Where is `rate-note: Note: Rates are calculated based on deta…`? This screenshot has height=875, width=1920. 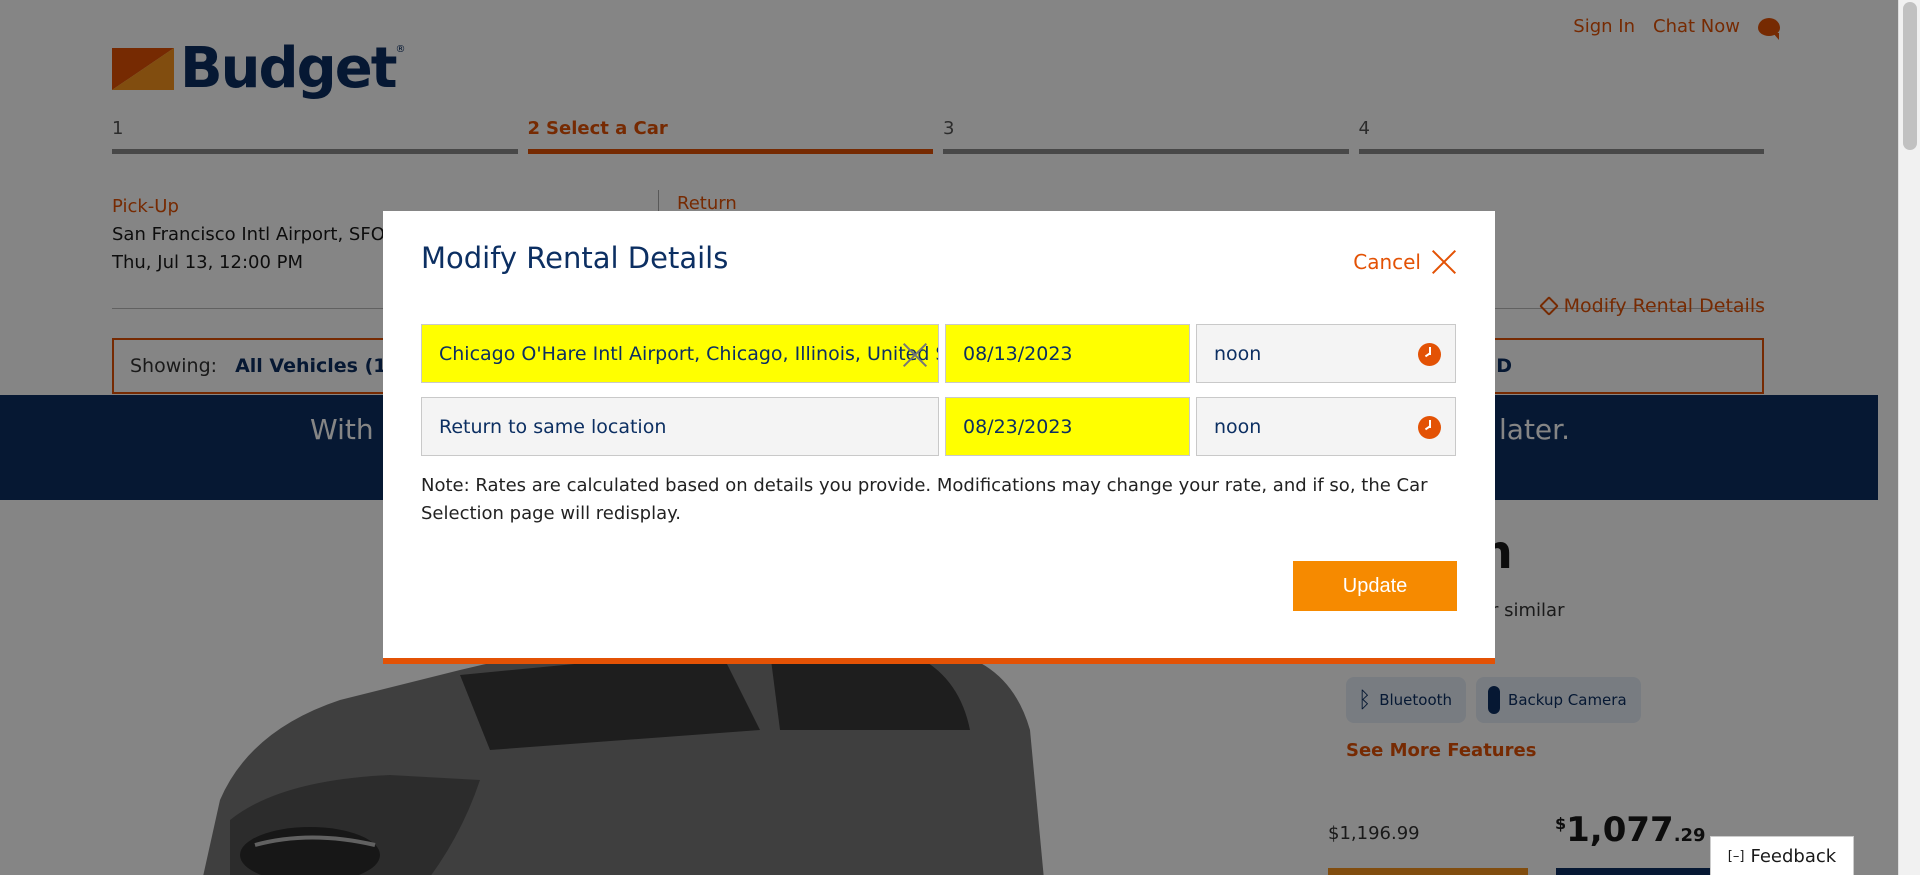 rate-note: Note: Rates are calculated based on deta… is located at coordinates (924, 499).